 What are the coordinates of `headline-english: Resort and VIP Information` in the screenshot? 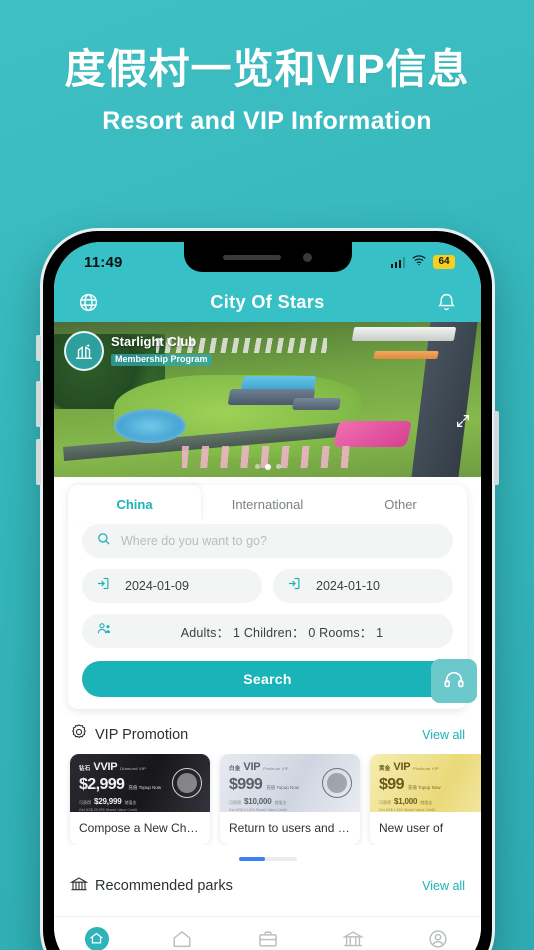 It's located at (267, 121).